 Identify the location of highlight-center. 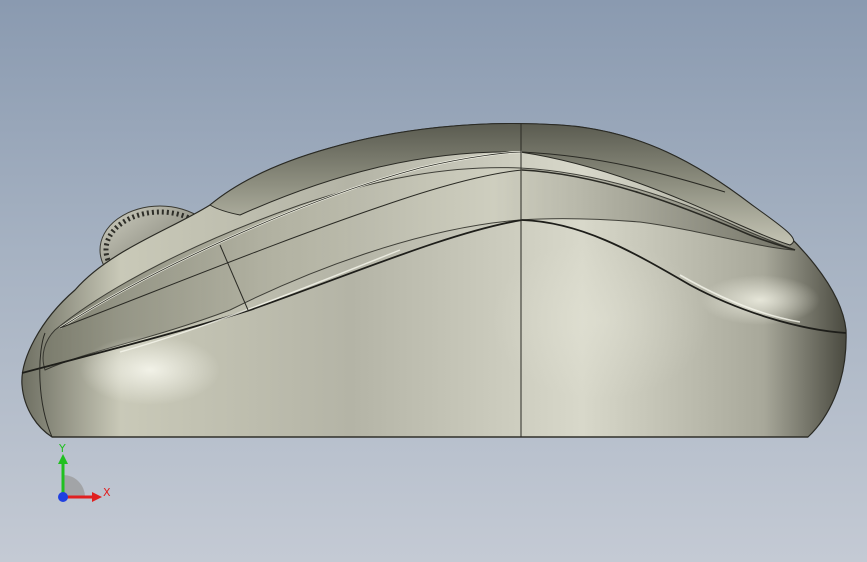
(600, 320).